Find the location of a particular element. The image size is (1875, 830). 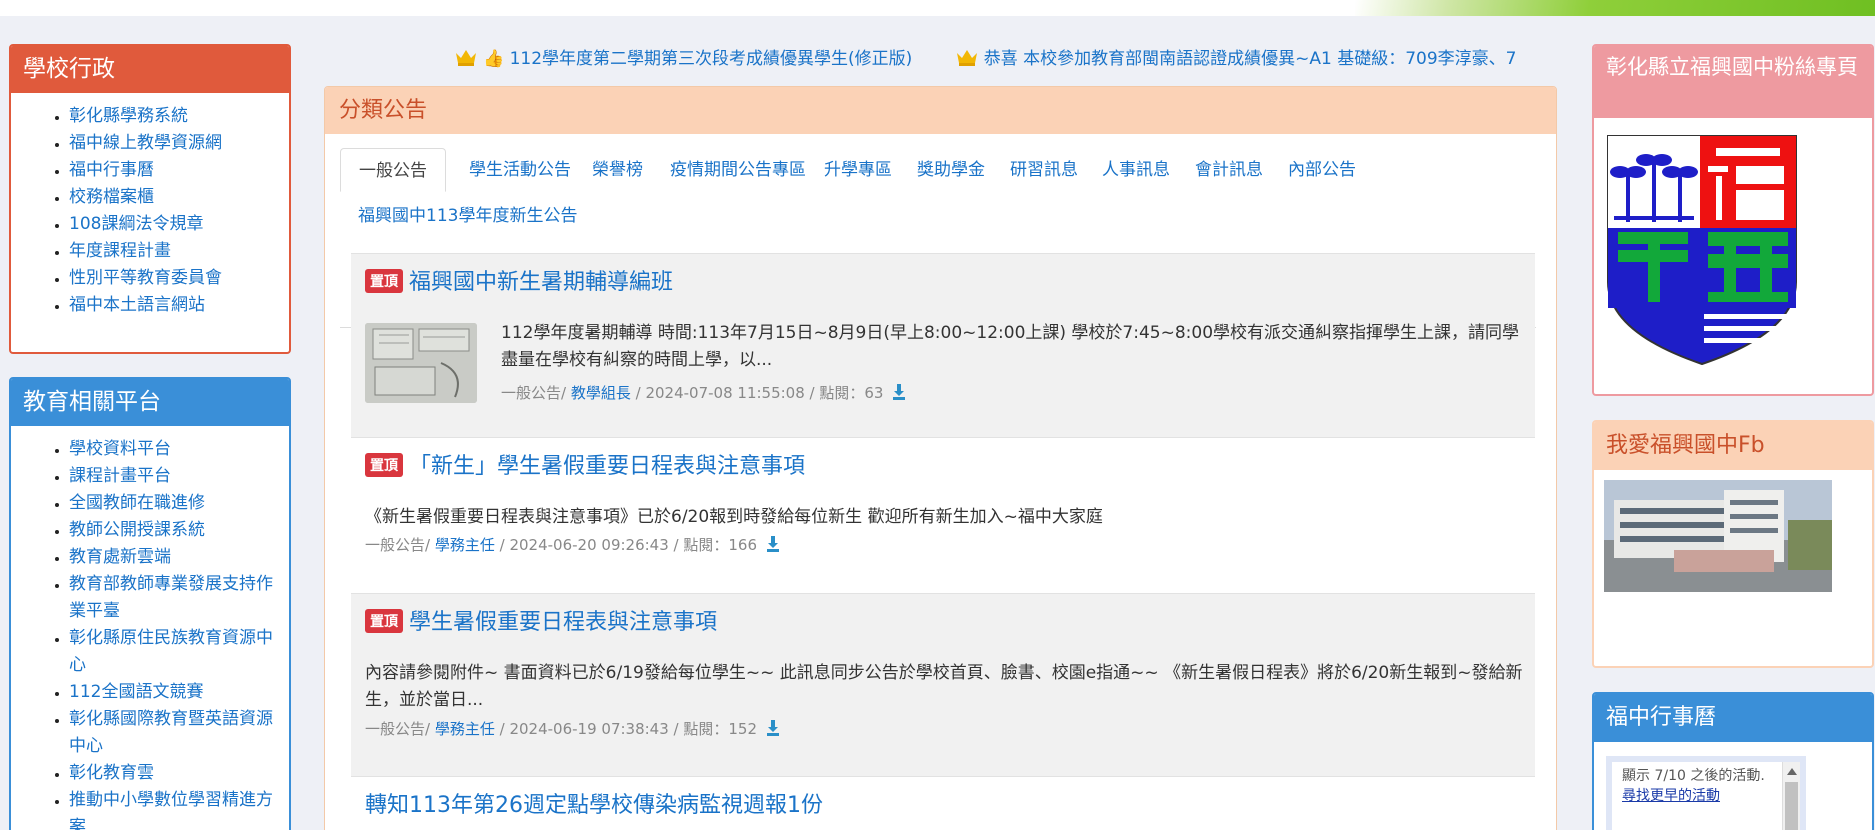

admin-link: 校務檔案櫃 is located at coordinates (179, 197).